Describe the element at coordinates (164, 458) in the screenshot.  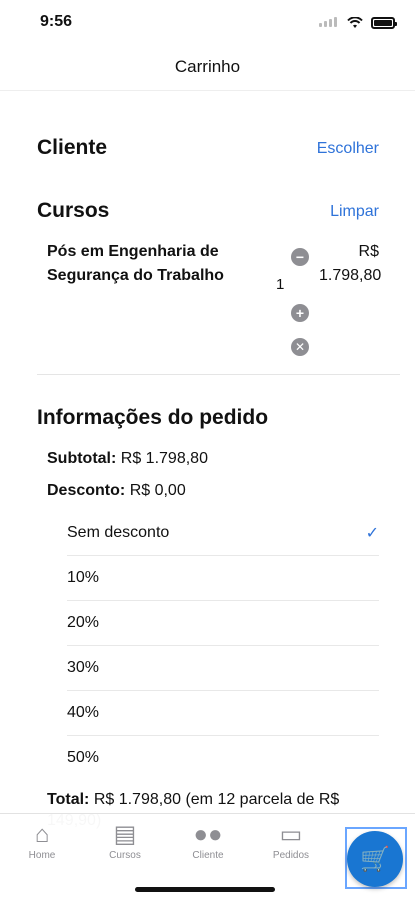
I see `subtotal-value: R$ 1.798,80` at that location.